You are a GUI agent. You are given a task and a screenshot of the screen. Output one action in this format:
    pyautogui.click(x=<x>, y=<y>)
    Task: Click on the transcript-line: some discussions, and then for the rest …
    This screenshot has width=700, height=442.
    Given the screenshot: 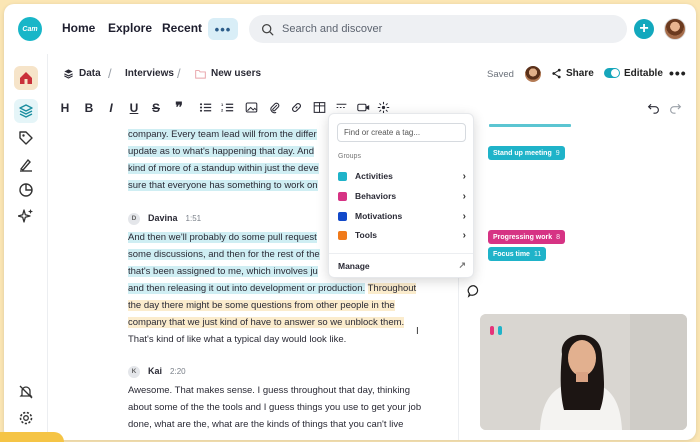 What is the action you would take?
    pyautogui.click(x=224, y=254)
    